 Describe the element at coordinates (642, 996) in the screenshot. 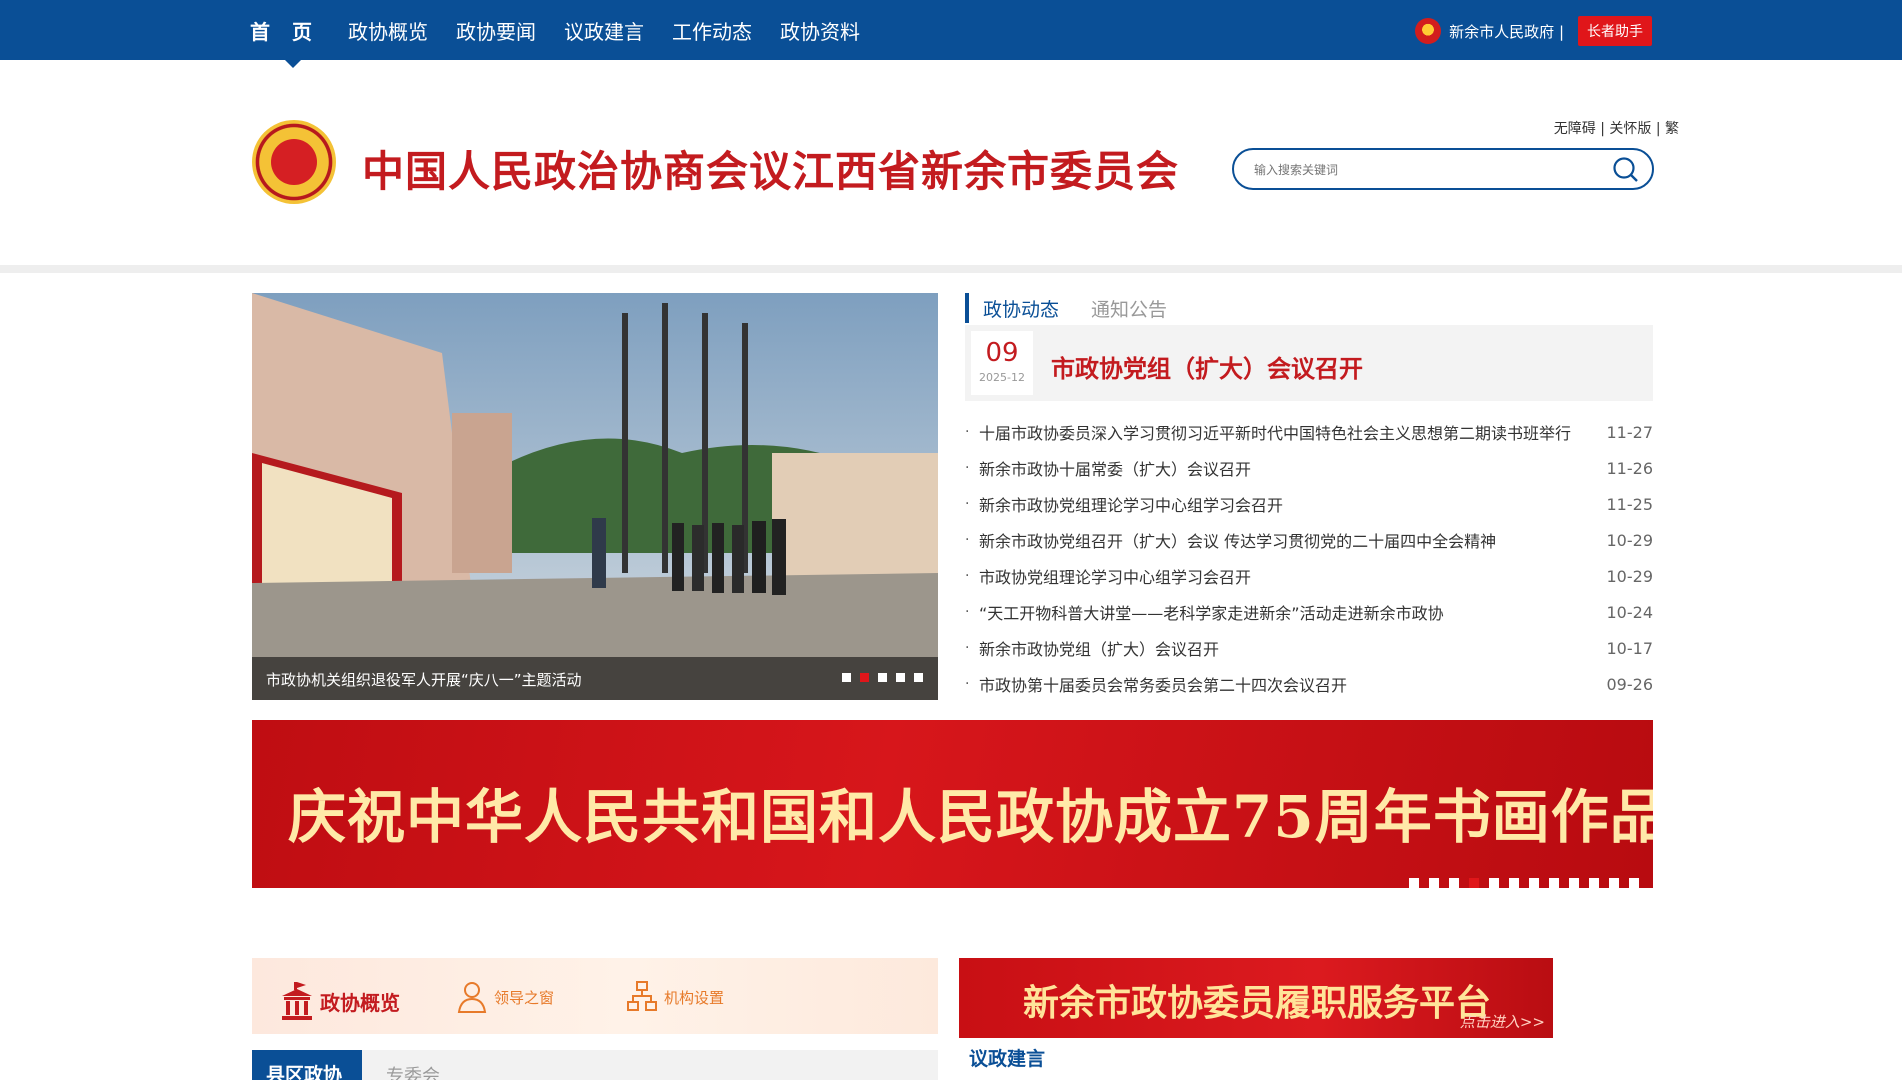

I see `org-chart-icon` at that location.